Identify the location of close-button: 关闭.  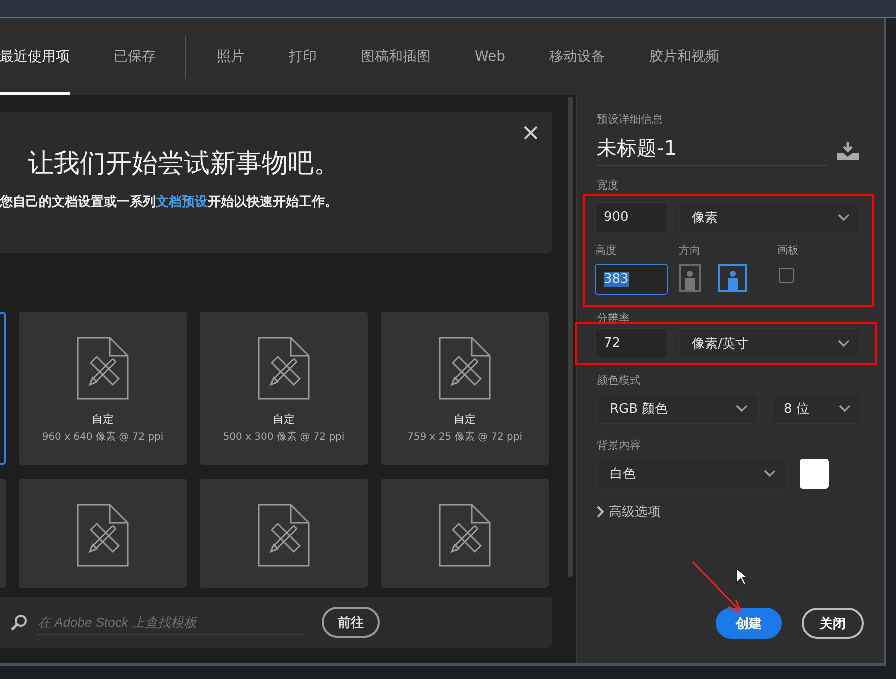
(833, 623).